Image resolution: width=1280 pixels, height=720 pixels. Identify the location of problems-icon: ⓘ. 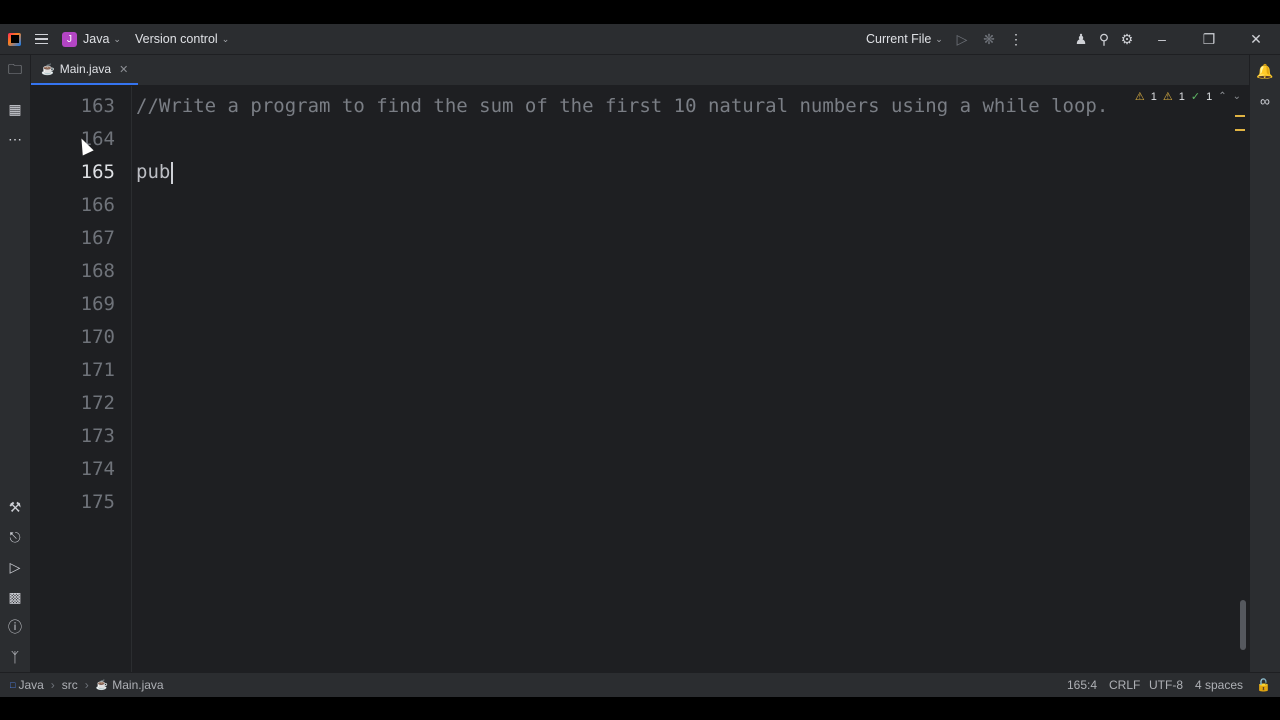
(15, 627).